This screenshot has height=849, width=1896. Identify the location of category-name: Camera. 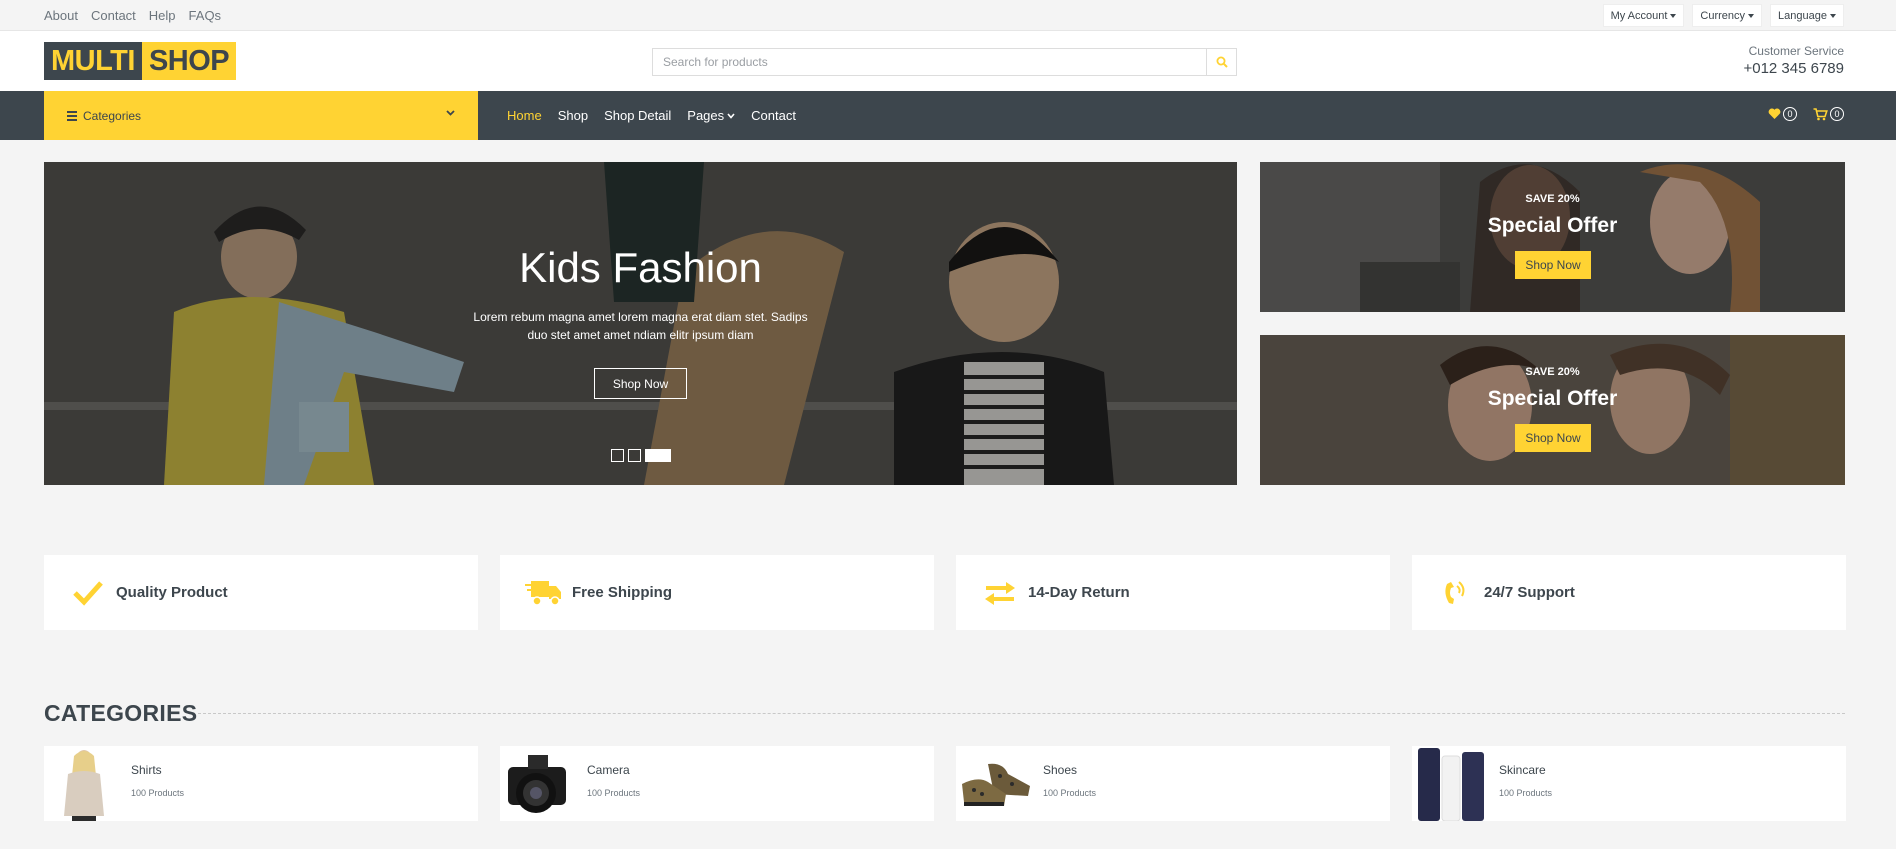
(608, 770).